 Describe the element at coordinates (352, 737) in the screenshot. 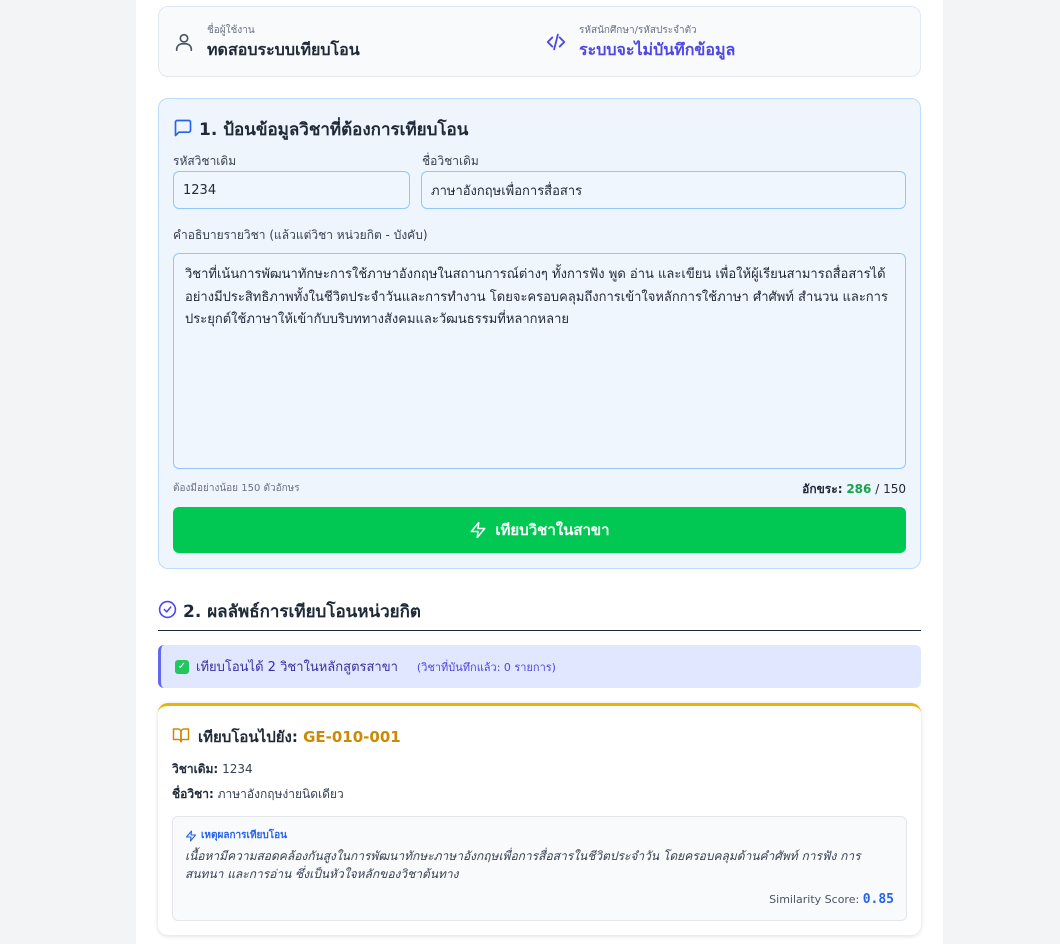

I see `target-course-code: GE-010-001` at that location.